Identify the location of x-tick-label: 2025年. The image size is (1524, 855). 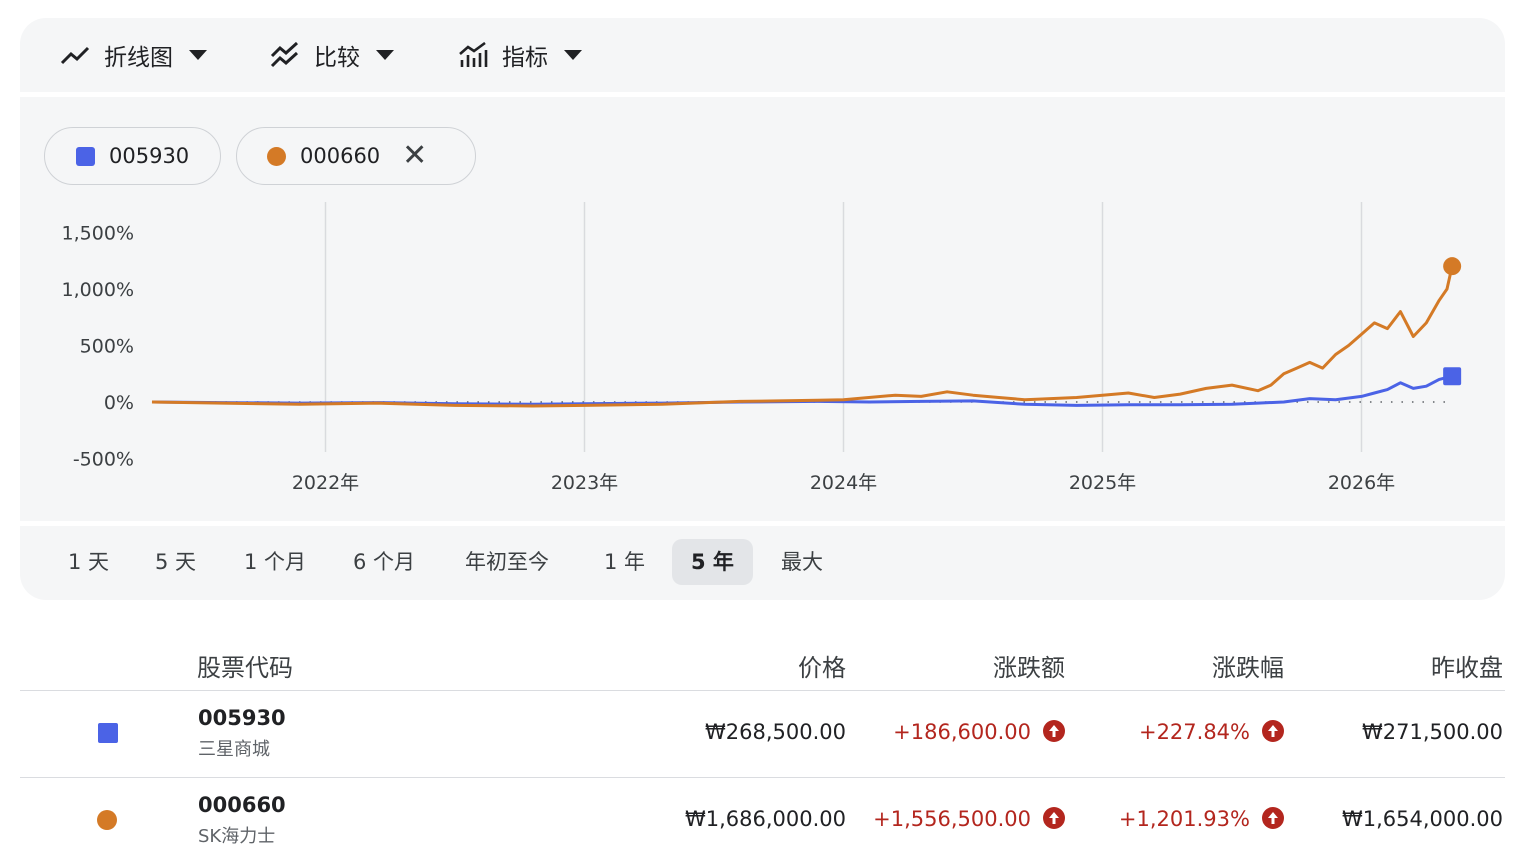
(1102, 483).